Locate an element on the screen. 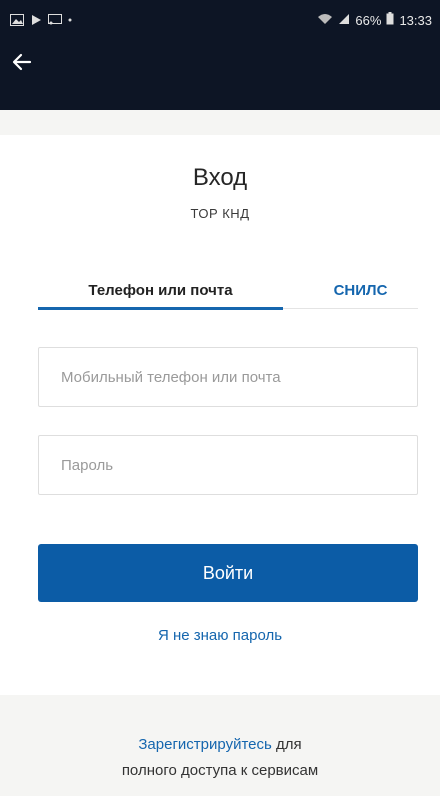 The image size is (440, 796). forgot-password-link: Я не знаю пароль is located at coordinates (220, 635).